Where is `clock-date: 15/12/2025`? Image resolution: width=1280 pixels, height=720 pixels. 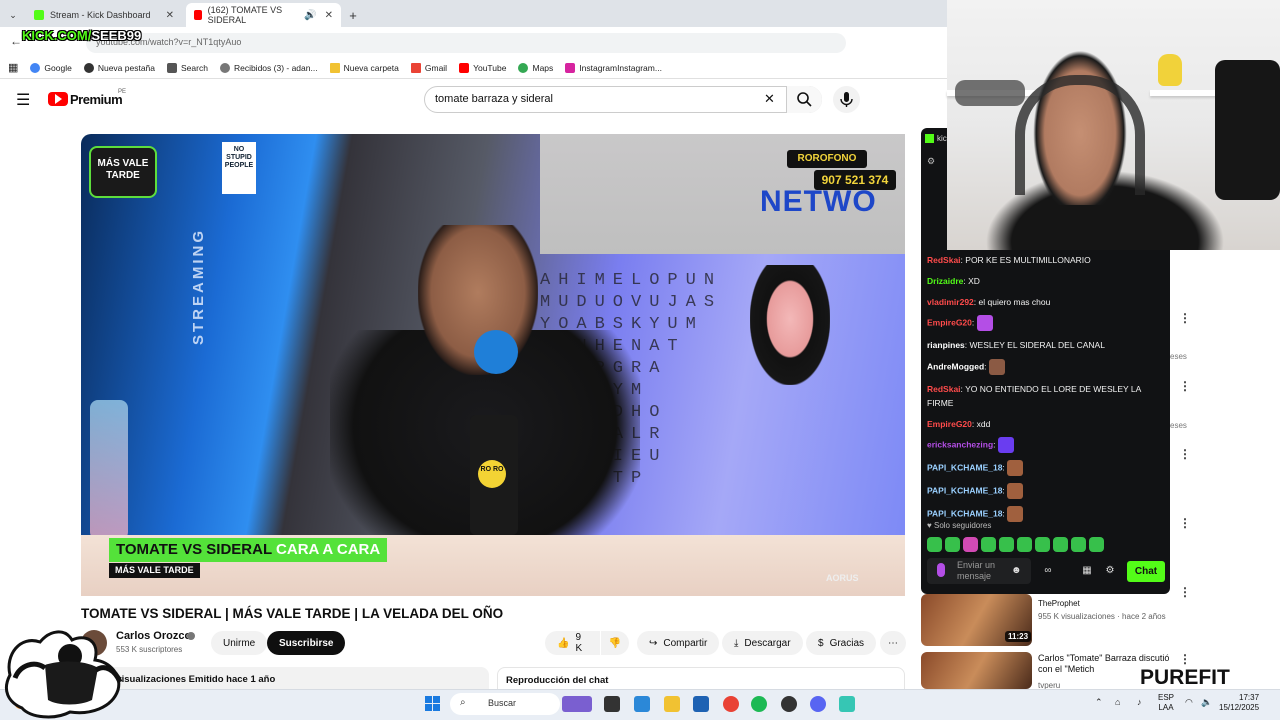 clock-date: 15/12/2025 is located at coordinates (1239, 707).